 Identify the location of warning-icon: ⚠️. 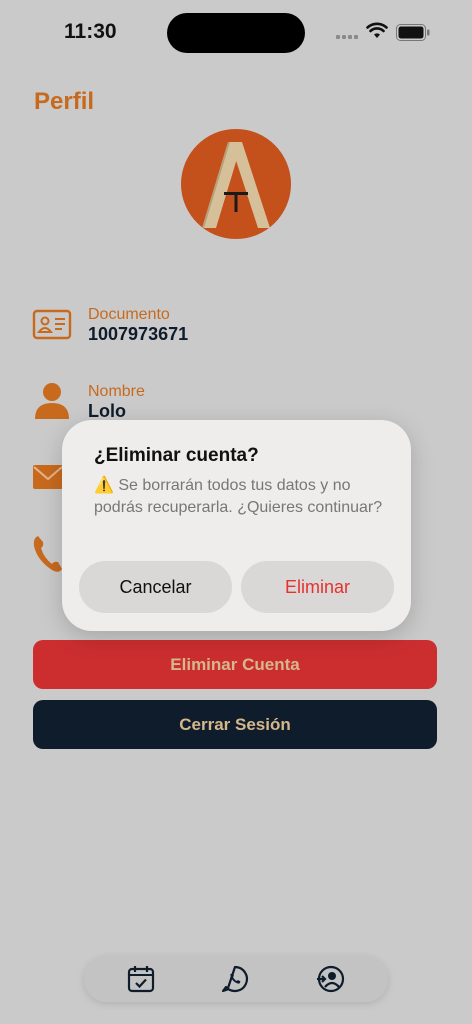
(104, 485).